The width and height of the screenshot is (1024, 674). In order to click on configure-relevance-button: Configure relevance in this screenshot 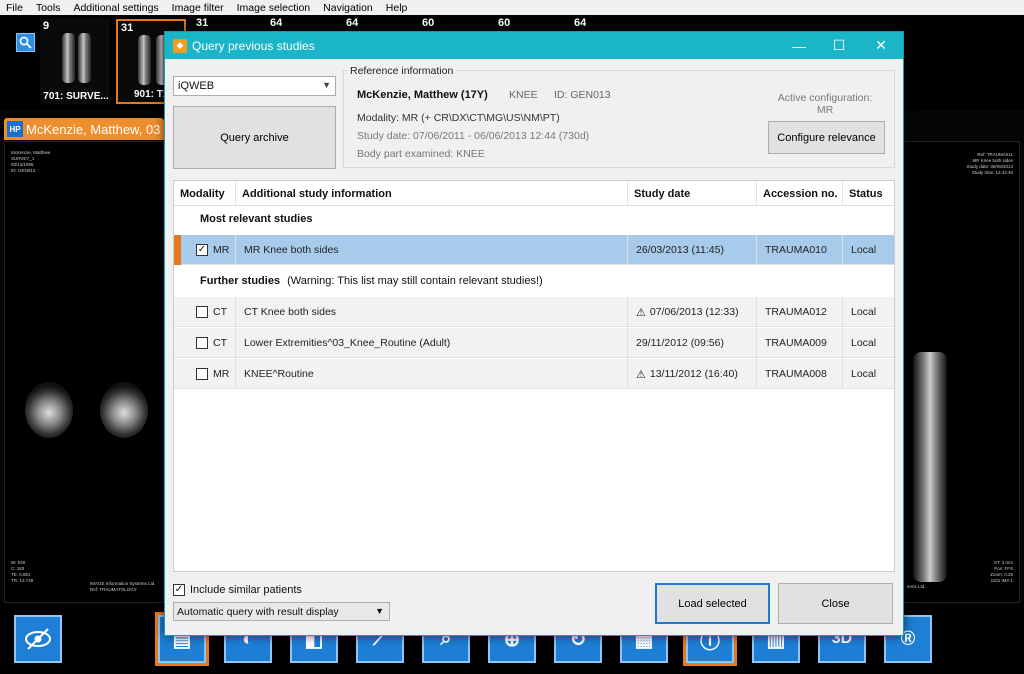, I will do `click(826, 137)`.